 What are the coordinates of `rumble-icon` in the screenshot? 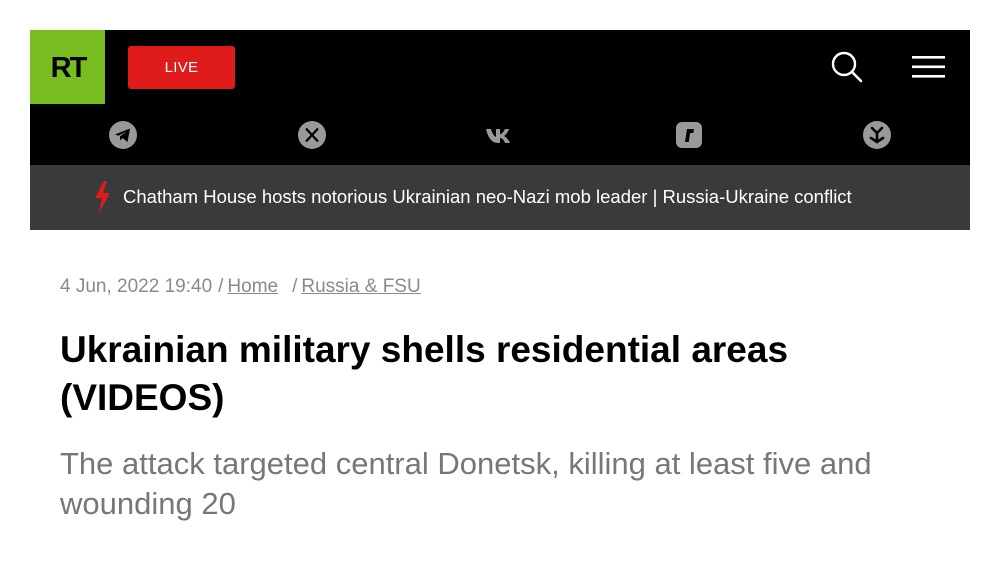 It's located at (689, 135).